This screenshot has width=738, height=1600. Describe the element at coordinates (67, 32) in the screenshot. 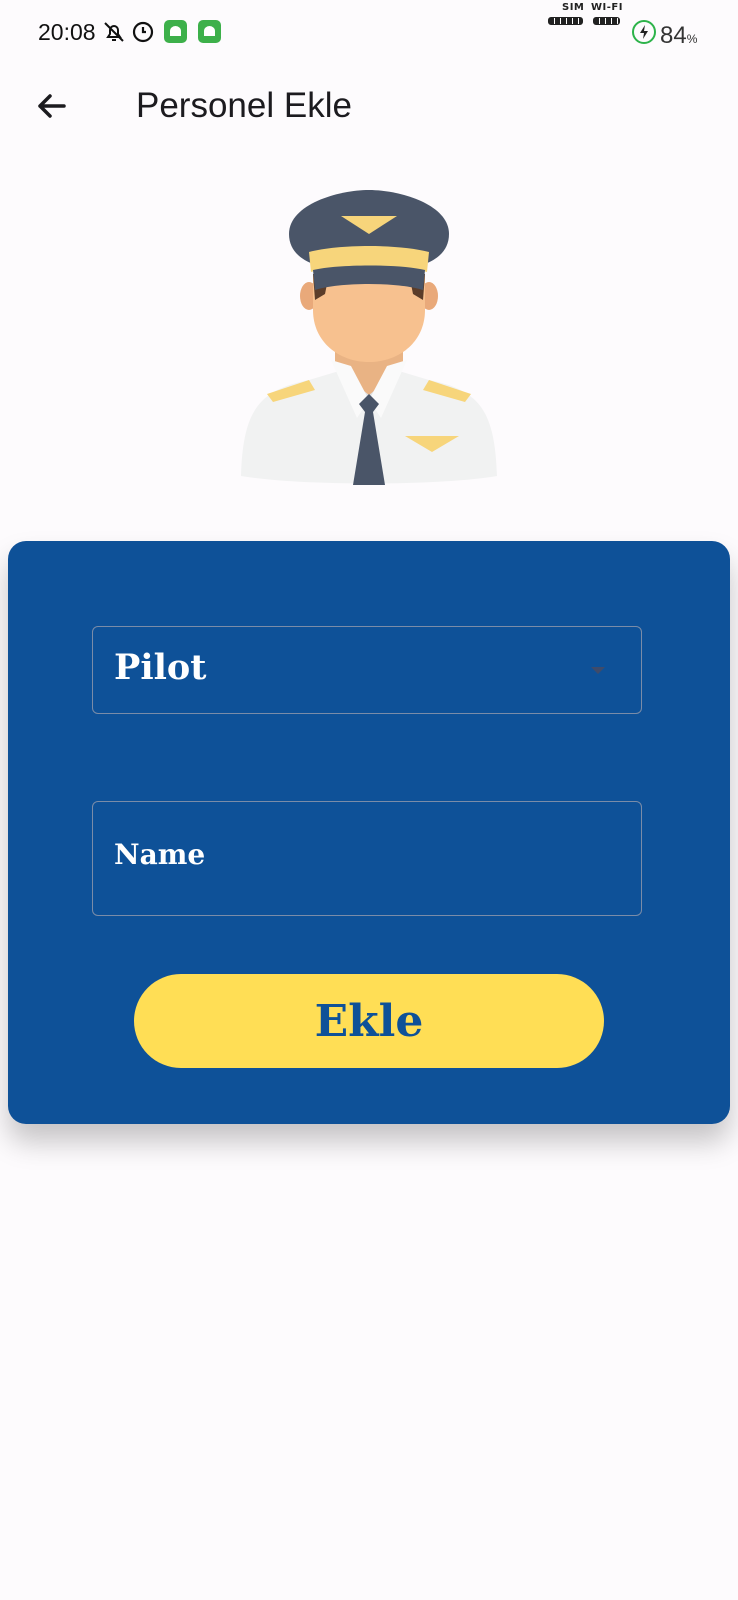

I see `status-time: 20:08` at that location.